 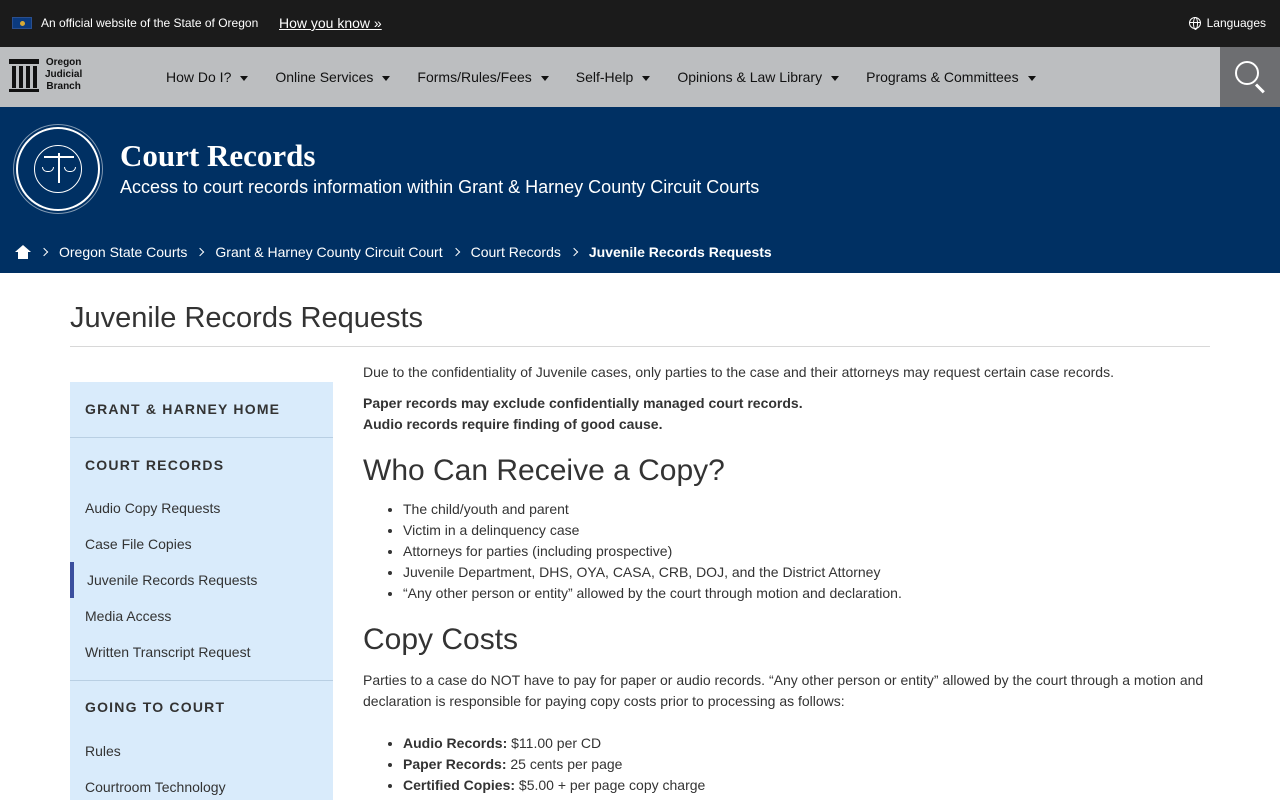 I want to click on sidebar-item-media-access: Media Access, so click(x=201, y=616).